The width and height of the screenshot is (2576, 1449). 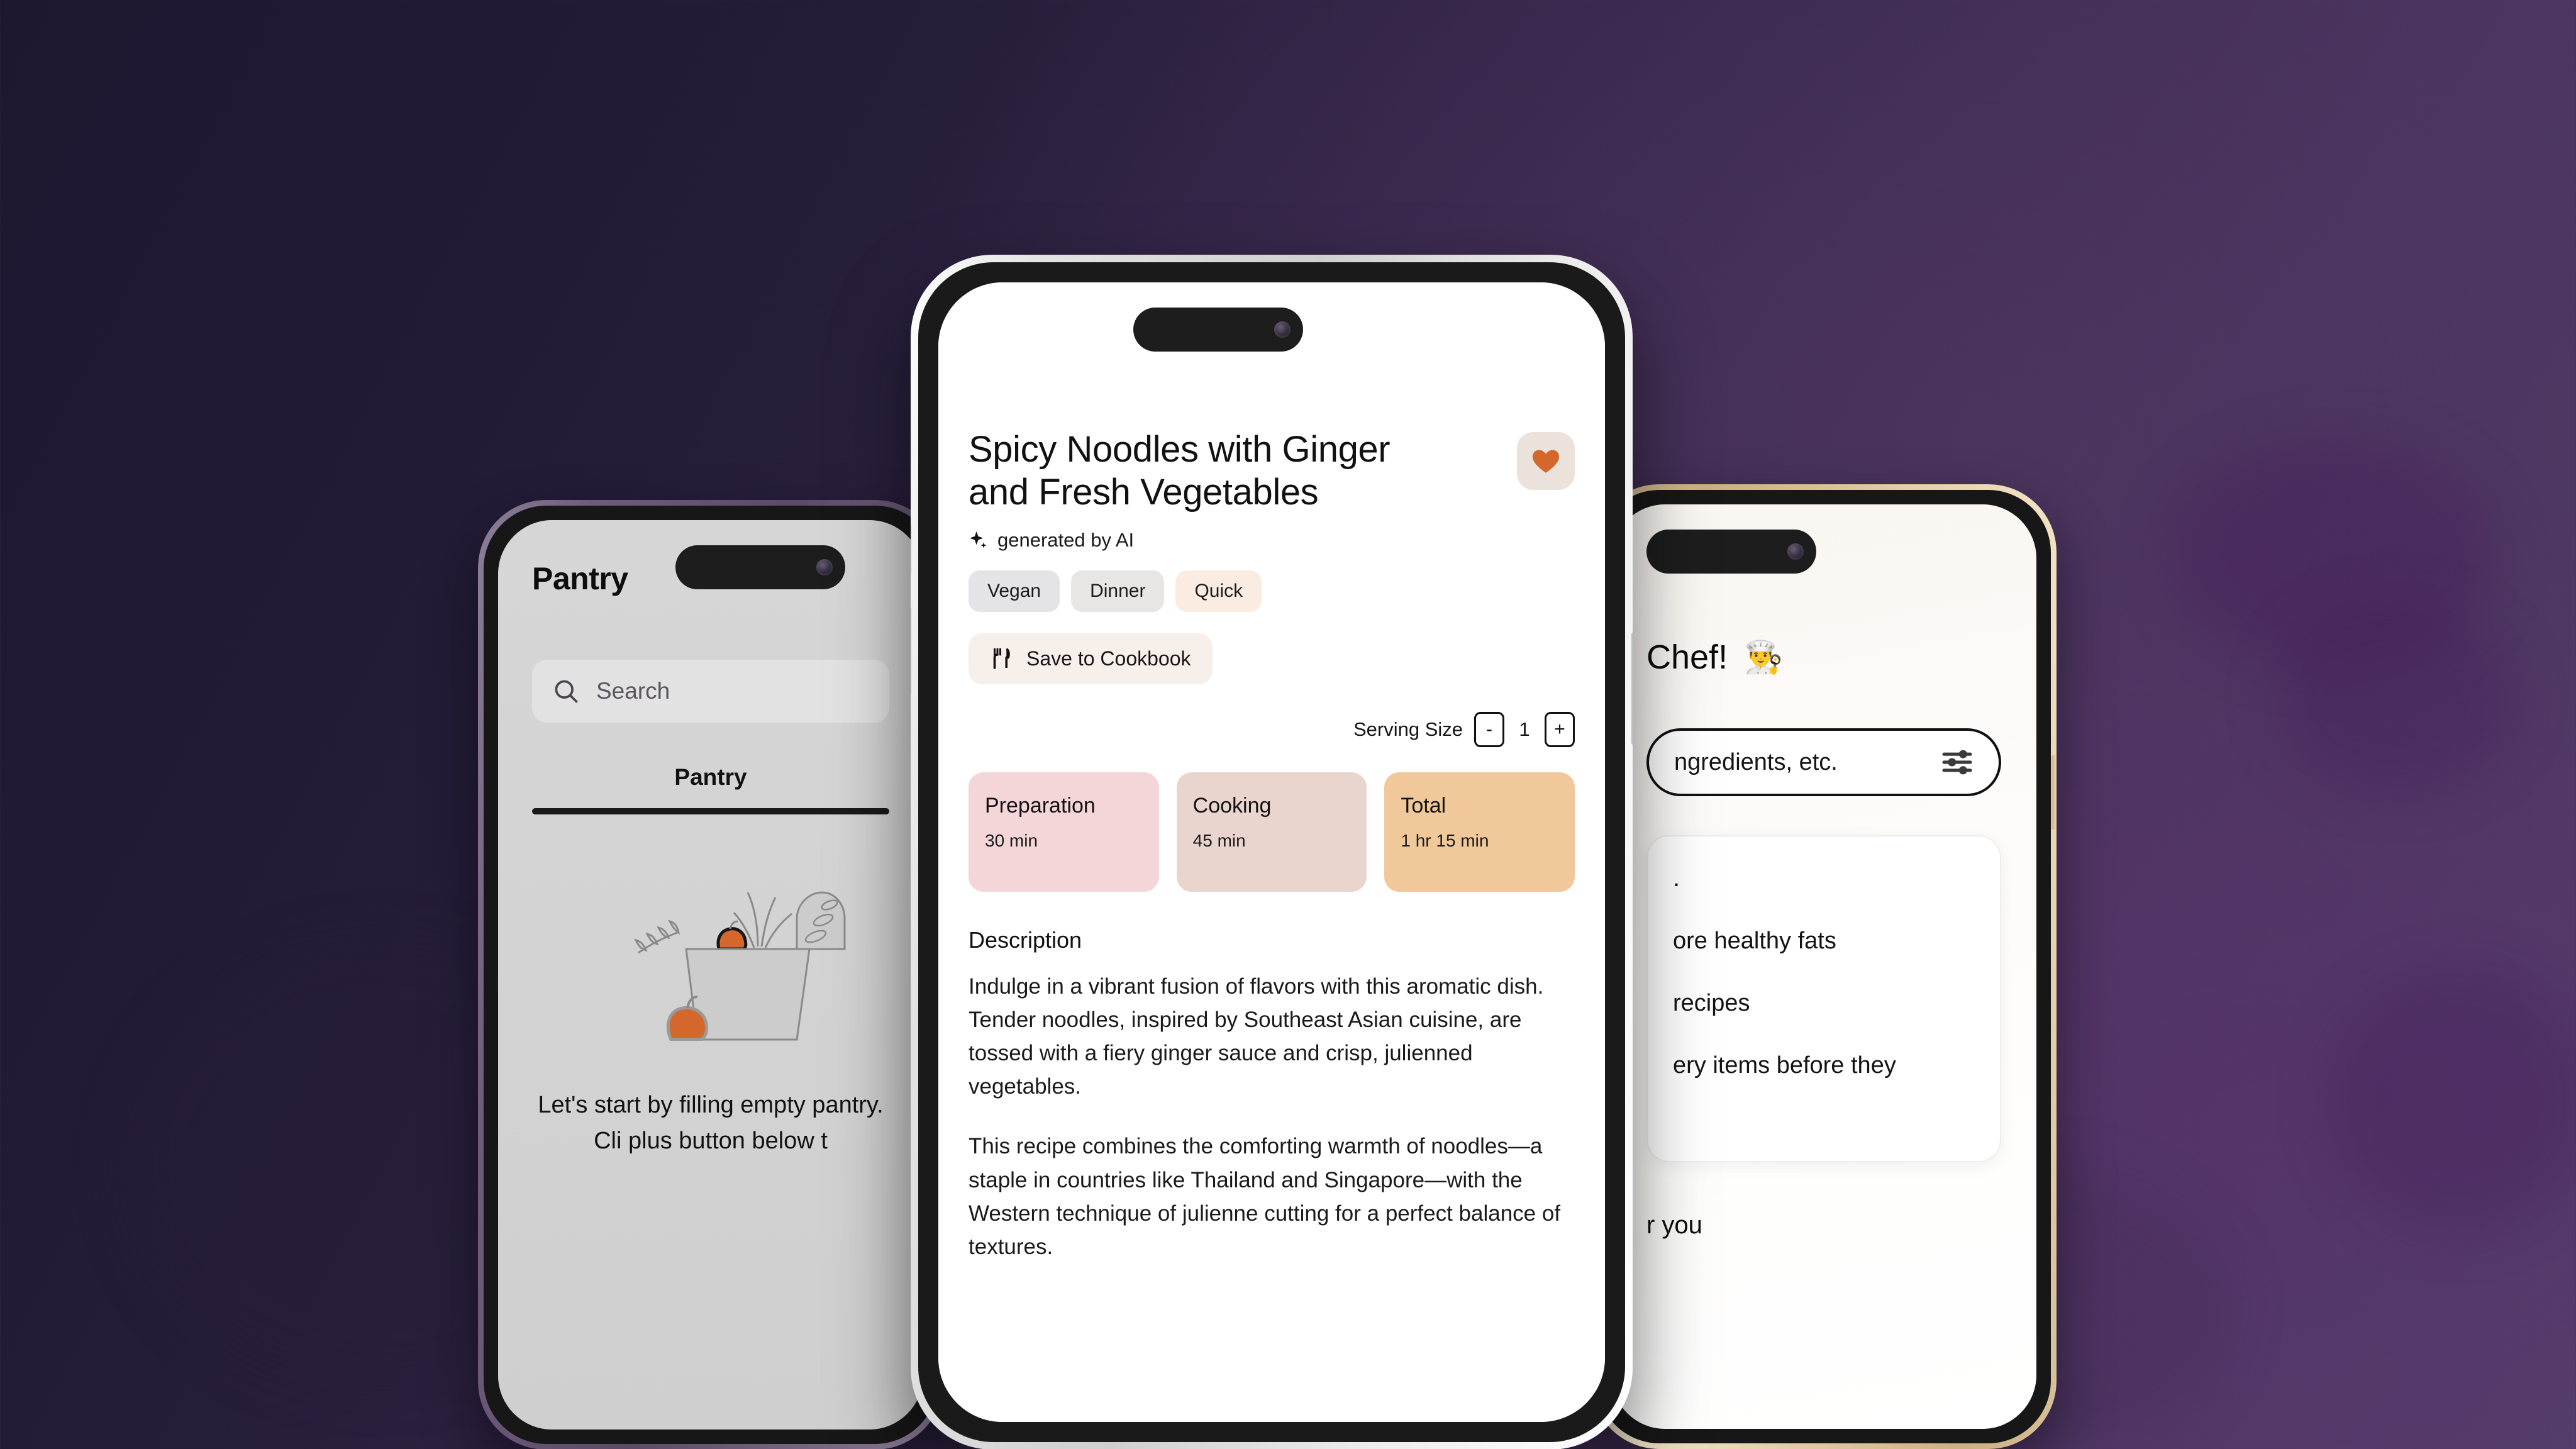 I want to click on serving-decrement-button: -, so click(x=1489, y=729).